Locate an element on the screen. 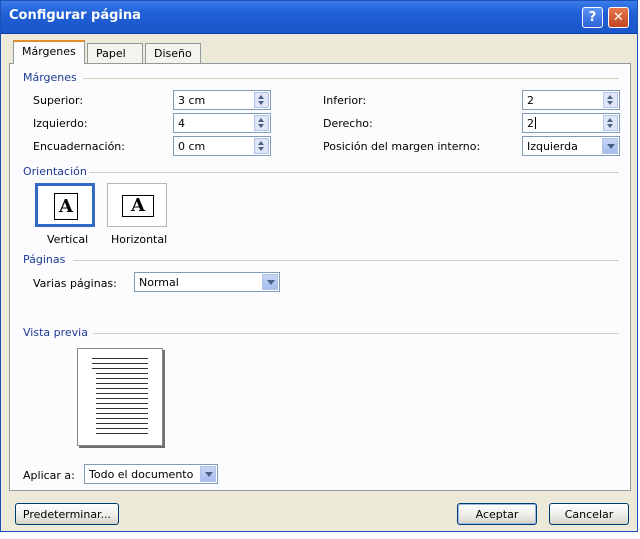  horizontal-label: Horizontal is located at coordinates (139, 239).